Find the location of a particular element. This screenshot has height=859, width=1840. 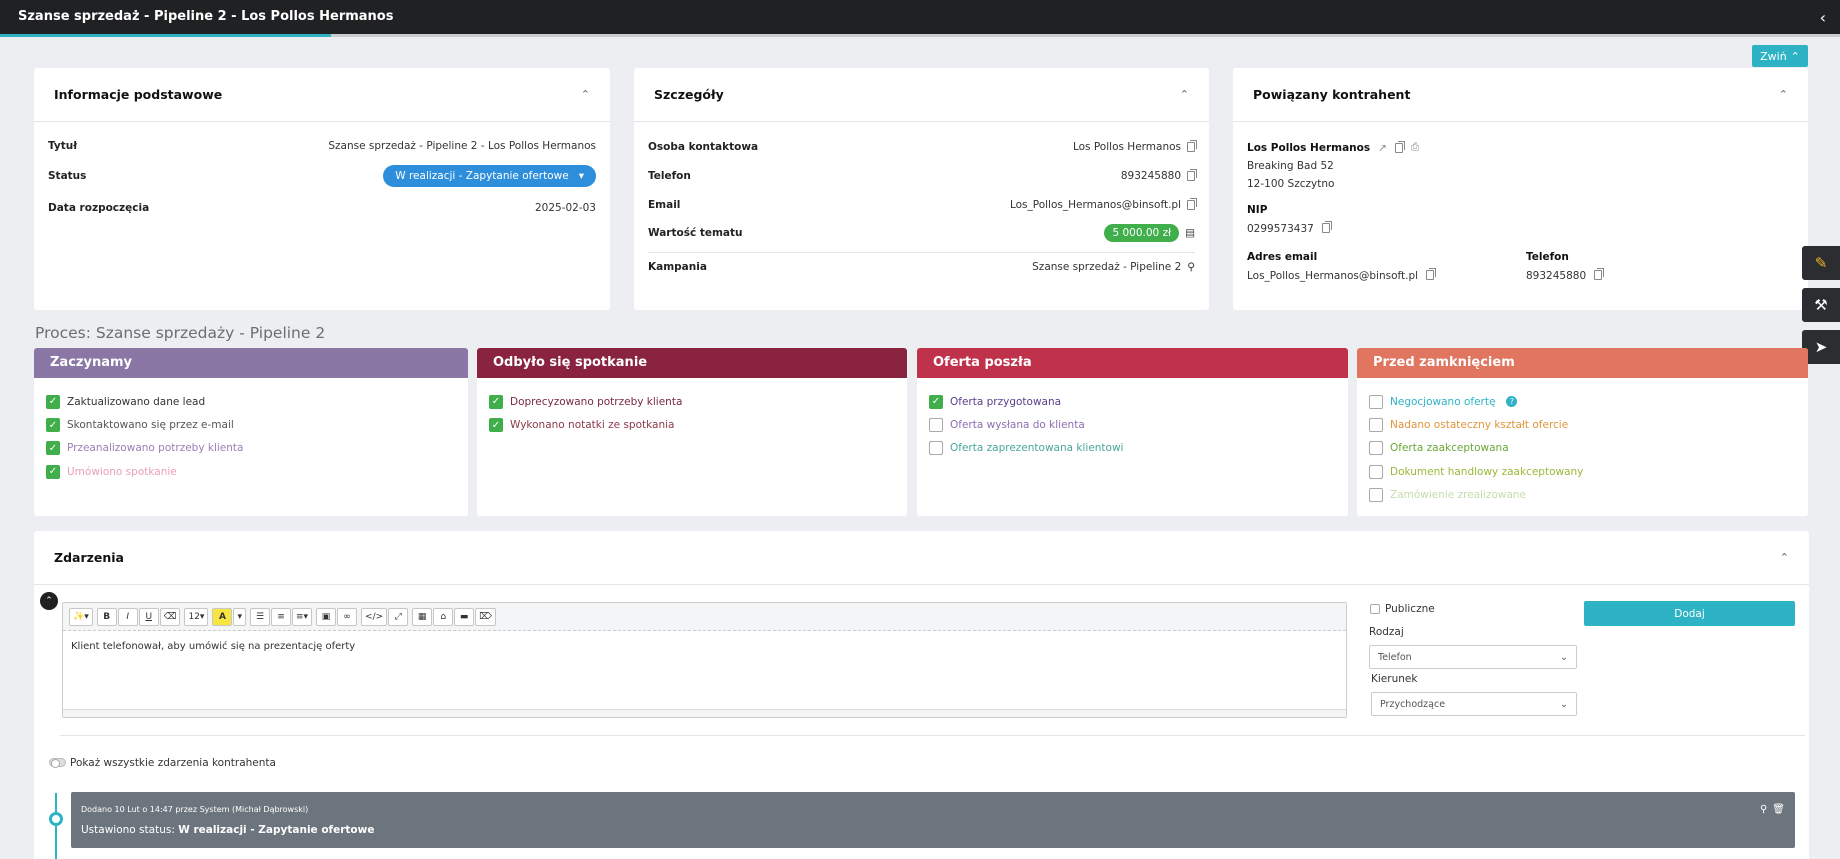

link-icon: ∞ is located at coordinates (347, 616).